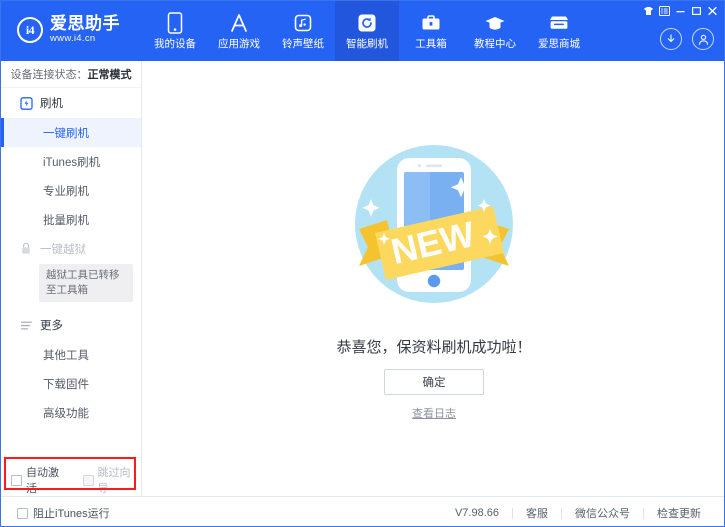 The width and height of the screenshot is (725, 527). I want to click on nav-tab-label: 铃声壁纸, so click(303, 44).